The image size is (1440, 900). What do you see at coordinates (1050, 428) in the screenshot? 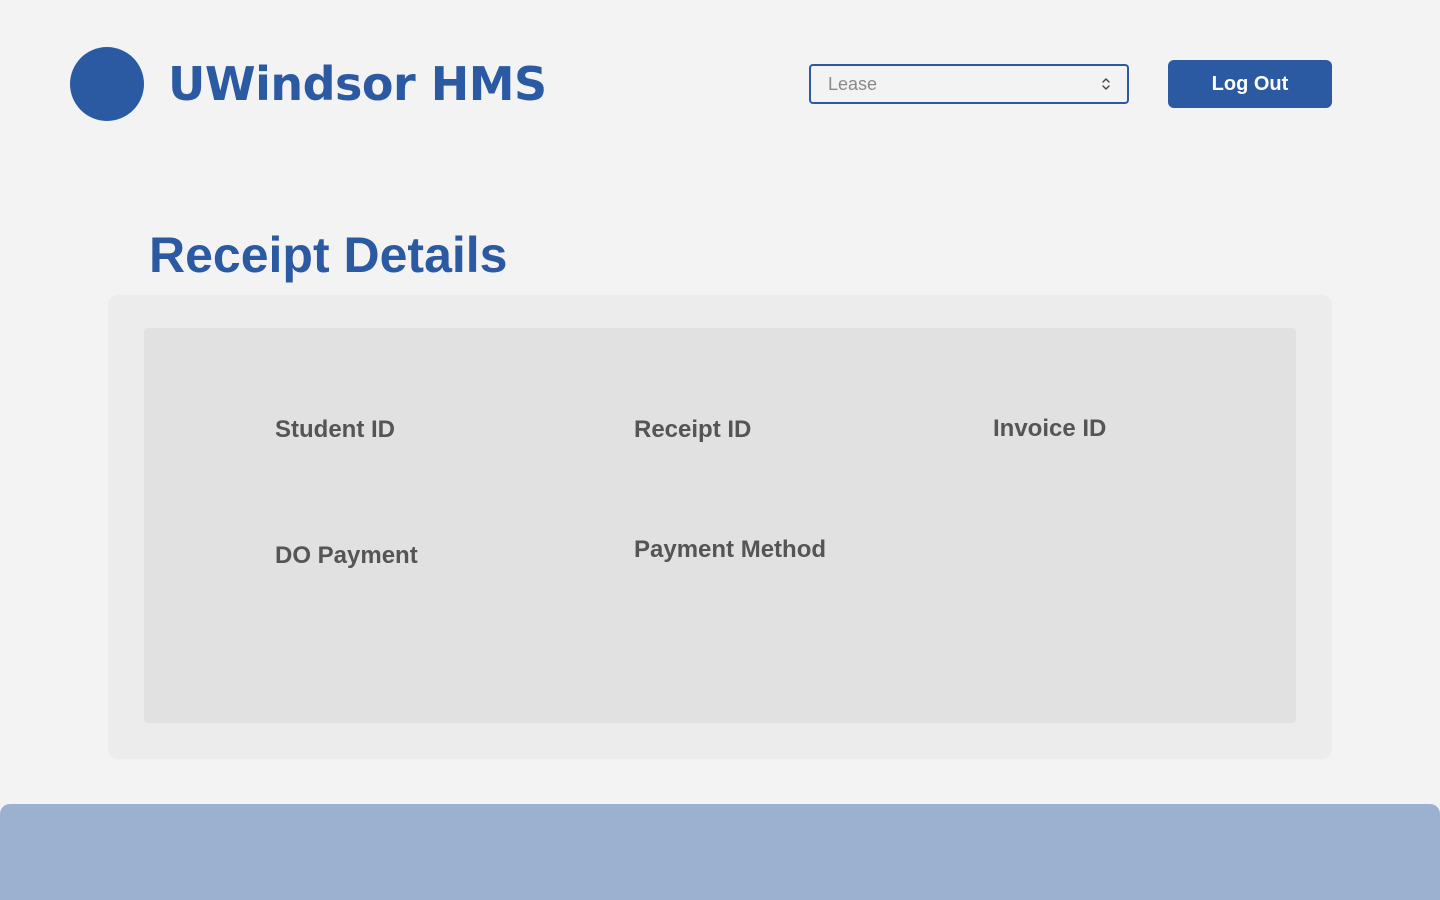
I see `invoice-id-label: Invoice ID` at bounding box center [1050, 428].